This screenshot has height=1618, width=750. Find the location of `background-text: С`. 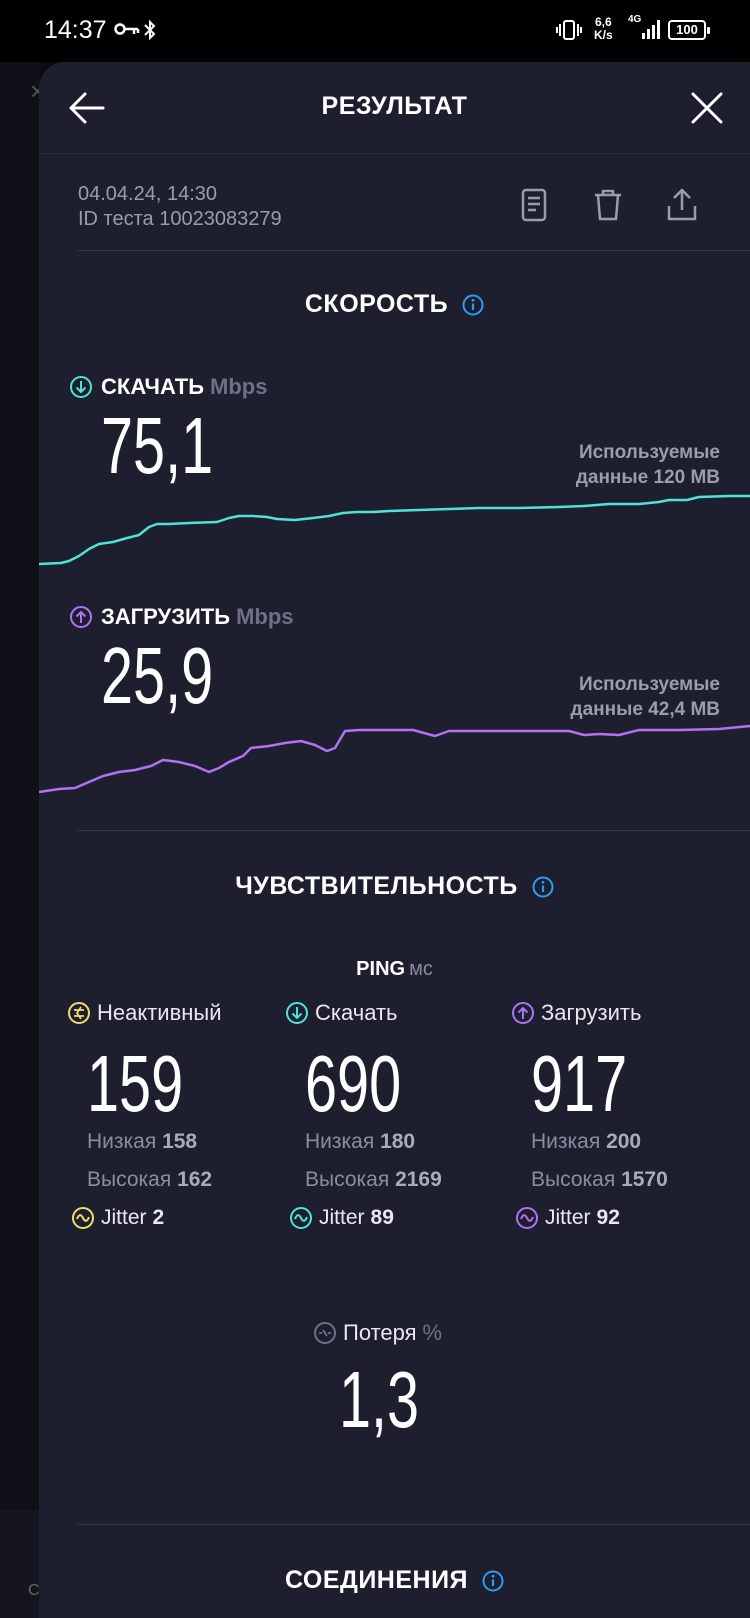

background-text: С is located at coordinates (34, 1590).